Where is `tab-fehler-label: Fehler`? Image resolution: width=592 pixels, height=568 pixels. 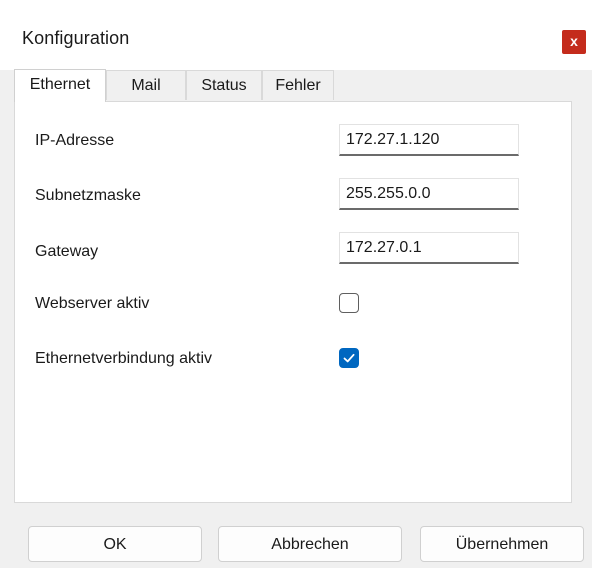 tab-fehler-label: Fehler is located at coordinates (298, 85).